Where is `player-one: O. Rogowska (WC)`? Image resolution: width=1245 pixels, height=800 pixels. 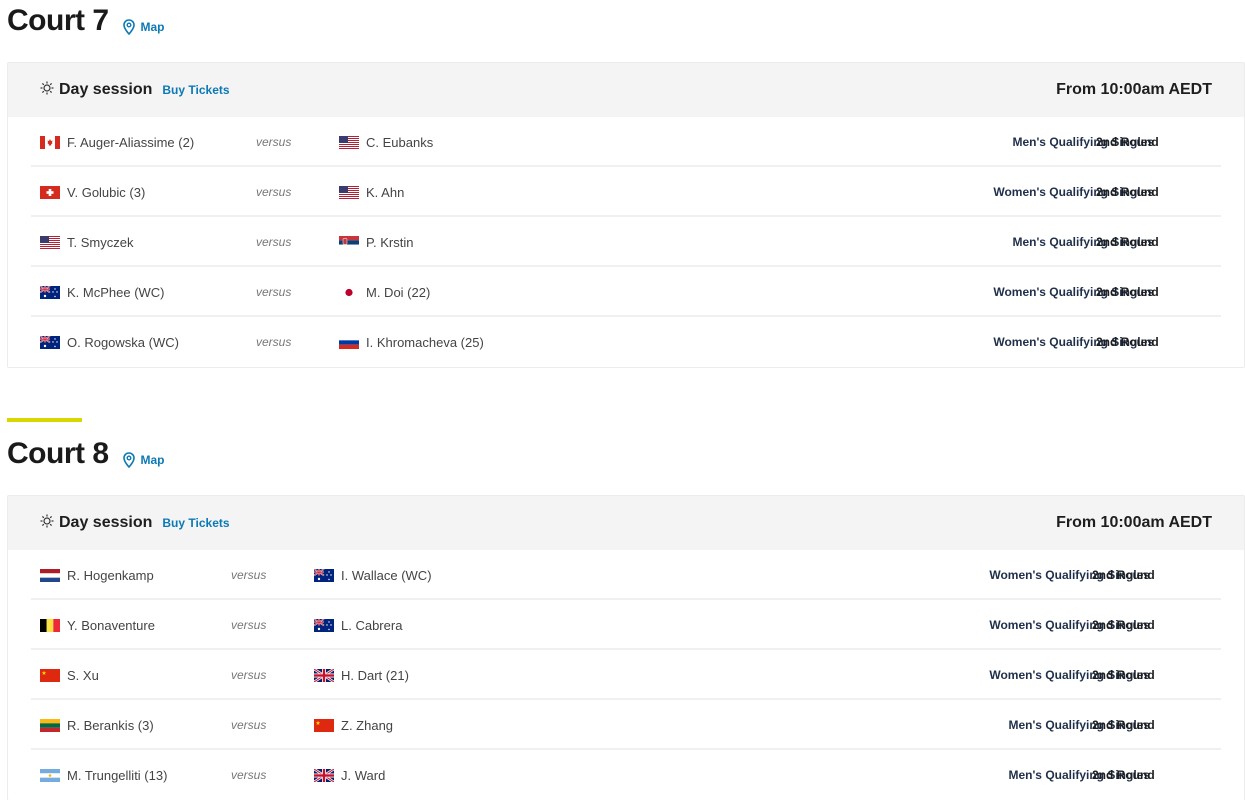
player-one: O. Rogowska (WC) is located at coordinates (109, 342).